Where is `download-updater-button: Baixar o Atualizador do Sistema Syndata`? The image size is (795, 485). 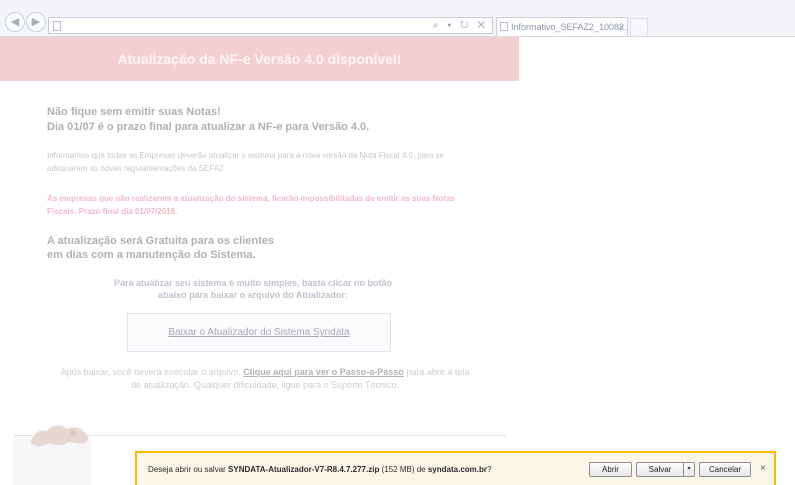
download-updater-button: Baixar o Atualizador do Sistema Syndata is located at coordinates (259, 332).